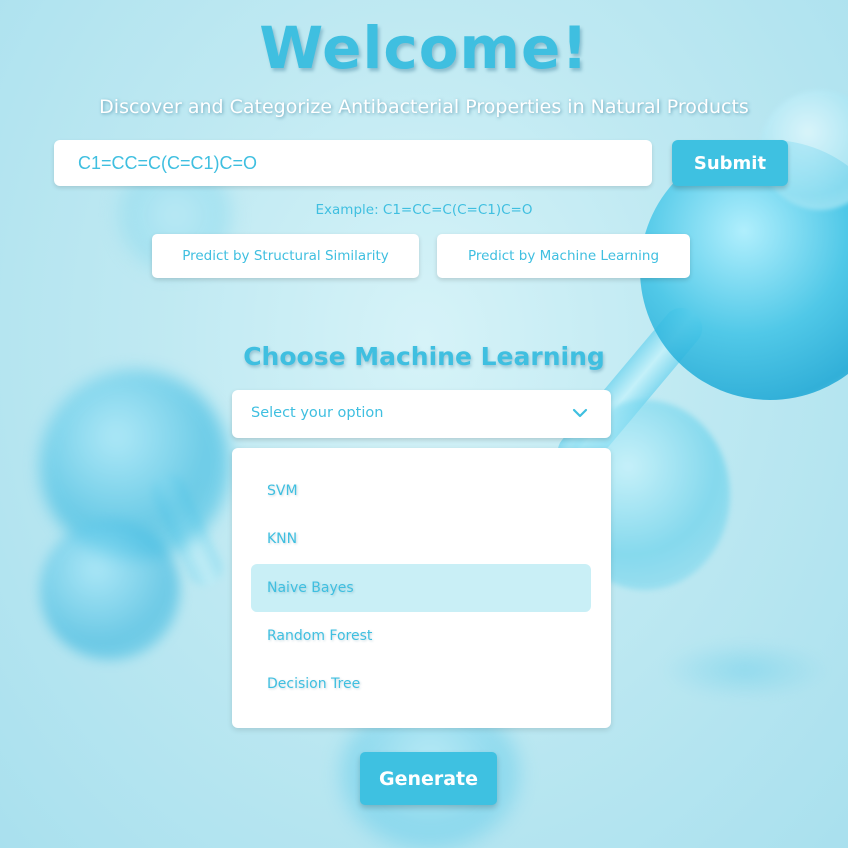 The width and height of the screenshot is (848, 848). I want to click on chevron-down-icon, so click(580, 413).